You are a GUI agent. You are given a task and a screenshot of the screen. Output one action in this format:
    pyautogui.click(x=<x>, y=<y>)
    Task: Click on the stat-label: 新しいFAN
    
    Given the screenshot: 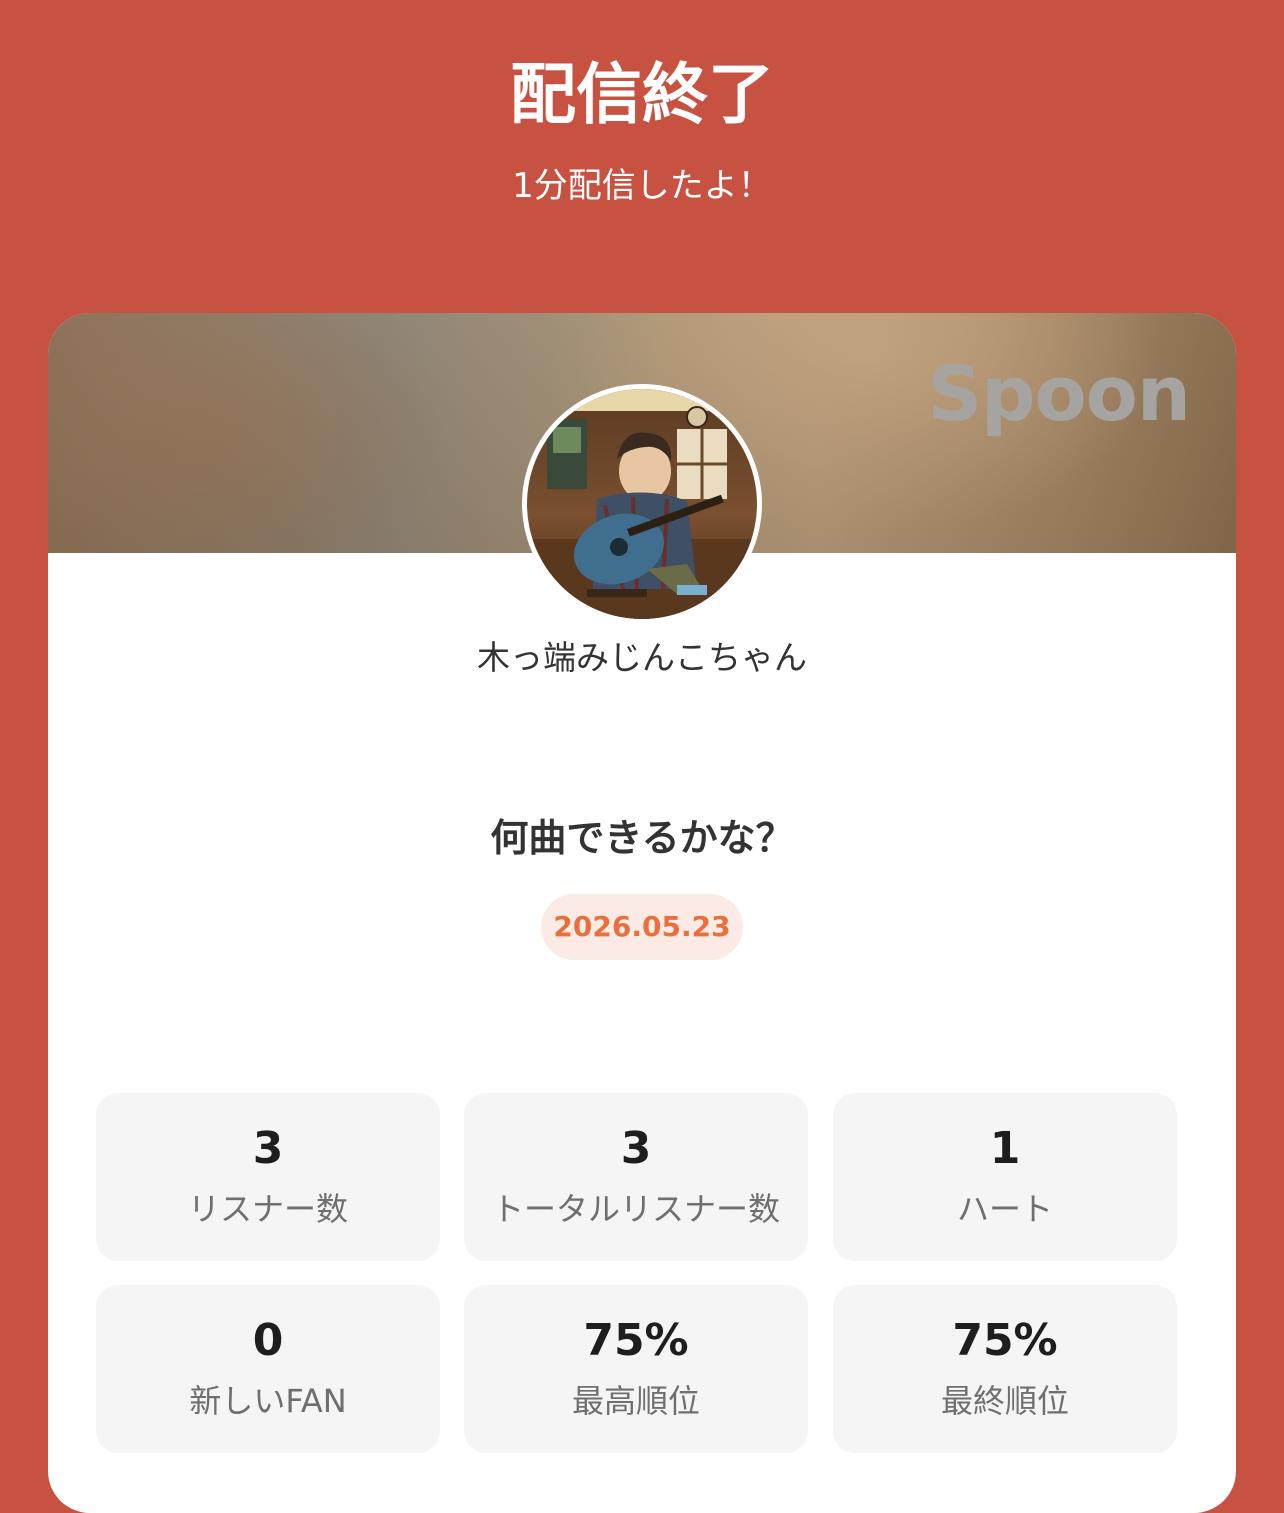 What is the action you would take?
    pyautogui.click(x=268, y=1401)
    